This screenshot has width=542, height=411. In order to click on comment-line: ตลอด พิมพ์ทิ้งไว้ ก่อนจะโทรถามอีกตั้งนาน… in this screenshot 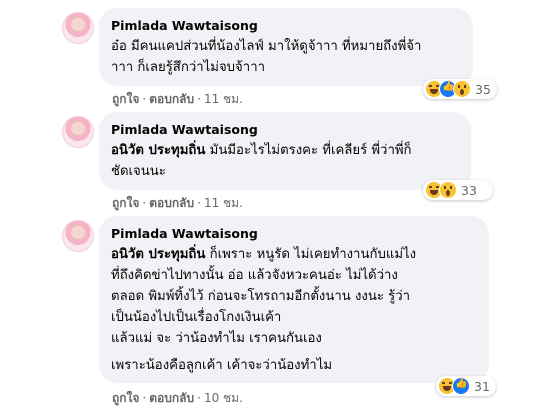, I will do `click(261, 296)`.